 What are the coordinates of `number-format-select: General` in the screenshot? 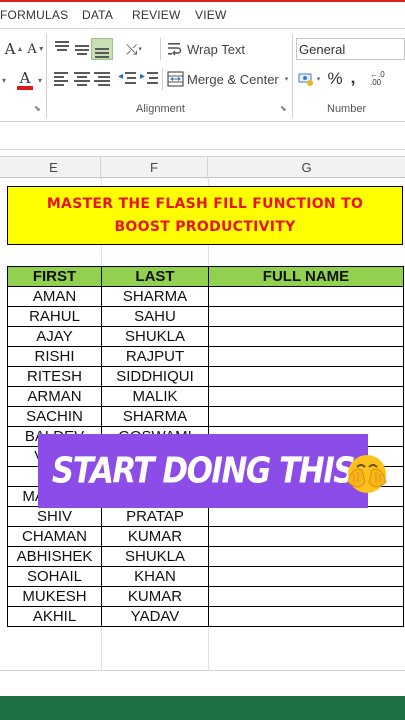 It's located at (350, 49).